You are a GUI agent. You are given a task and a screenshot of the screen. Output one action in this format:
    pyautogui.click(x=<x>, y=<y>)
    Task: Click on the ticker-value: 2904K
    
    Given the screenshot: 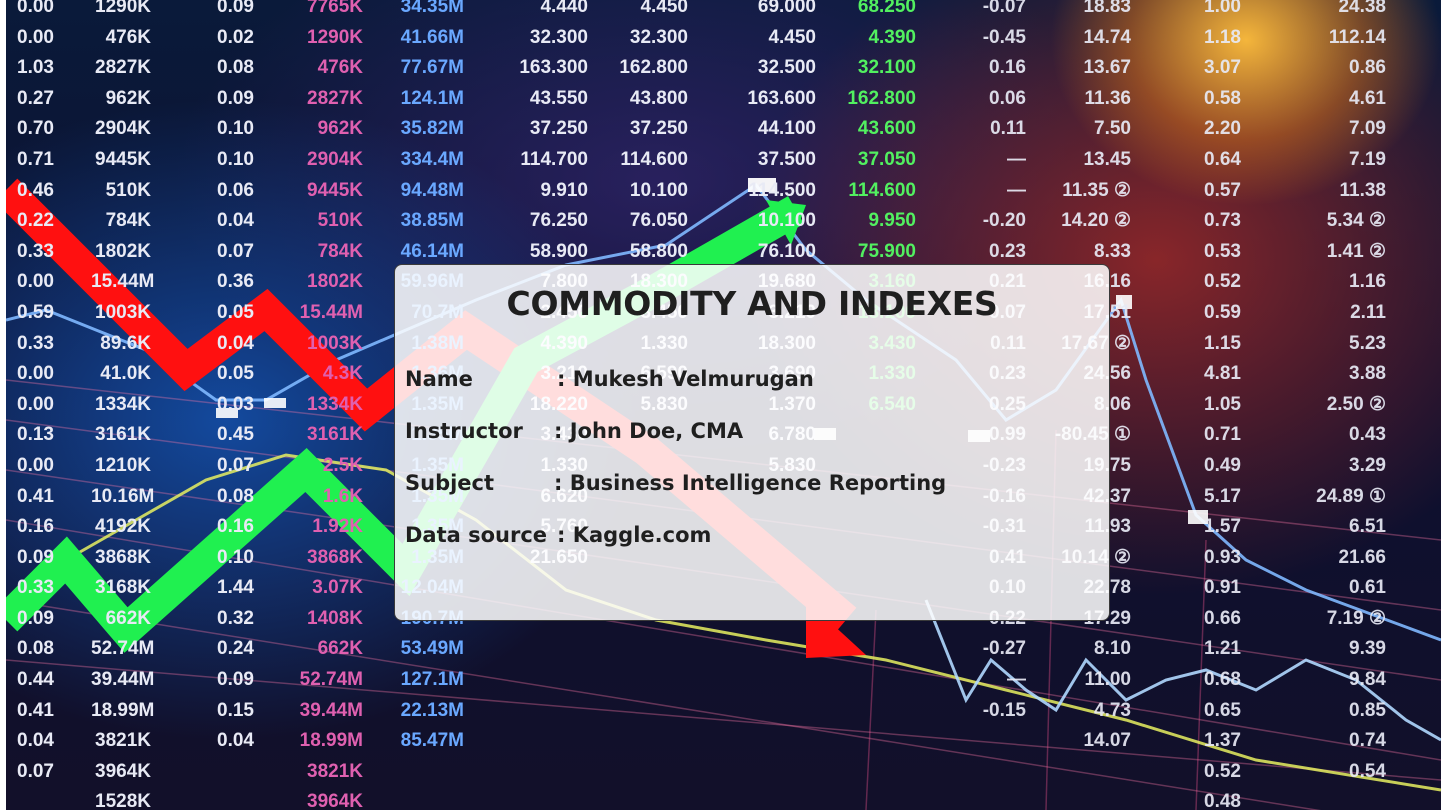 What is the action you would take?
    pyautogui.click(x=335, y=159)
    